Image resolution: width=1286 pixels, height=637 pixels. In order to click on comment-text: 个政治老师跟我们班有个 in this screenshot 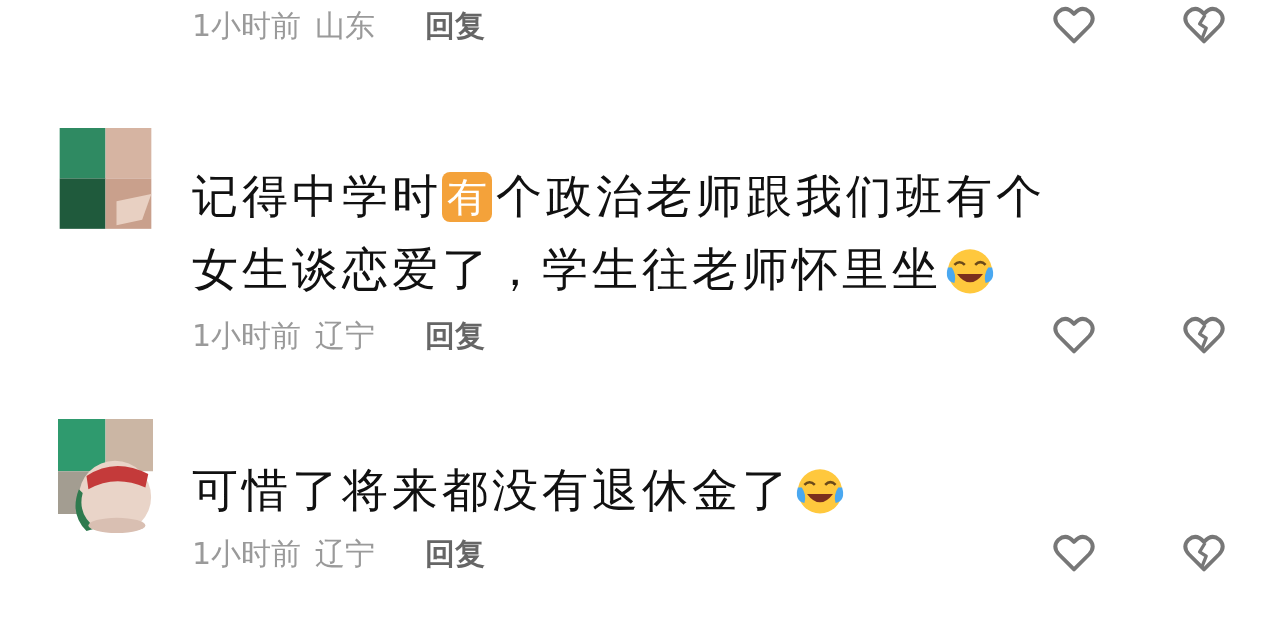, I will do `click(771, 196)`.